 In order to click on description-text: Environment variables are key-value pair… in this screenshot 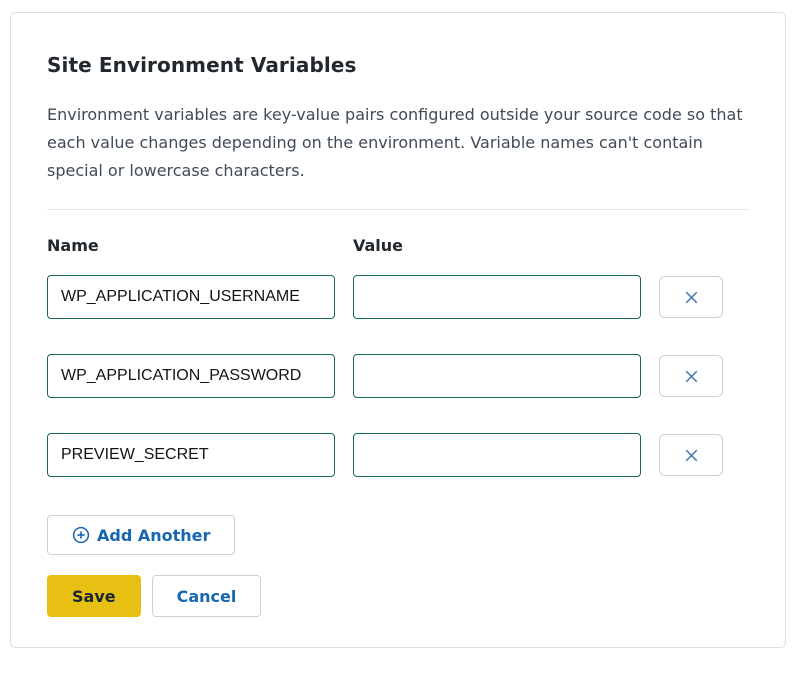, I will do `click(395, 142)`.